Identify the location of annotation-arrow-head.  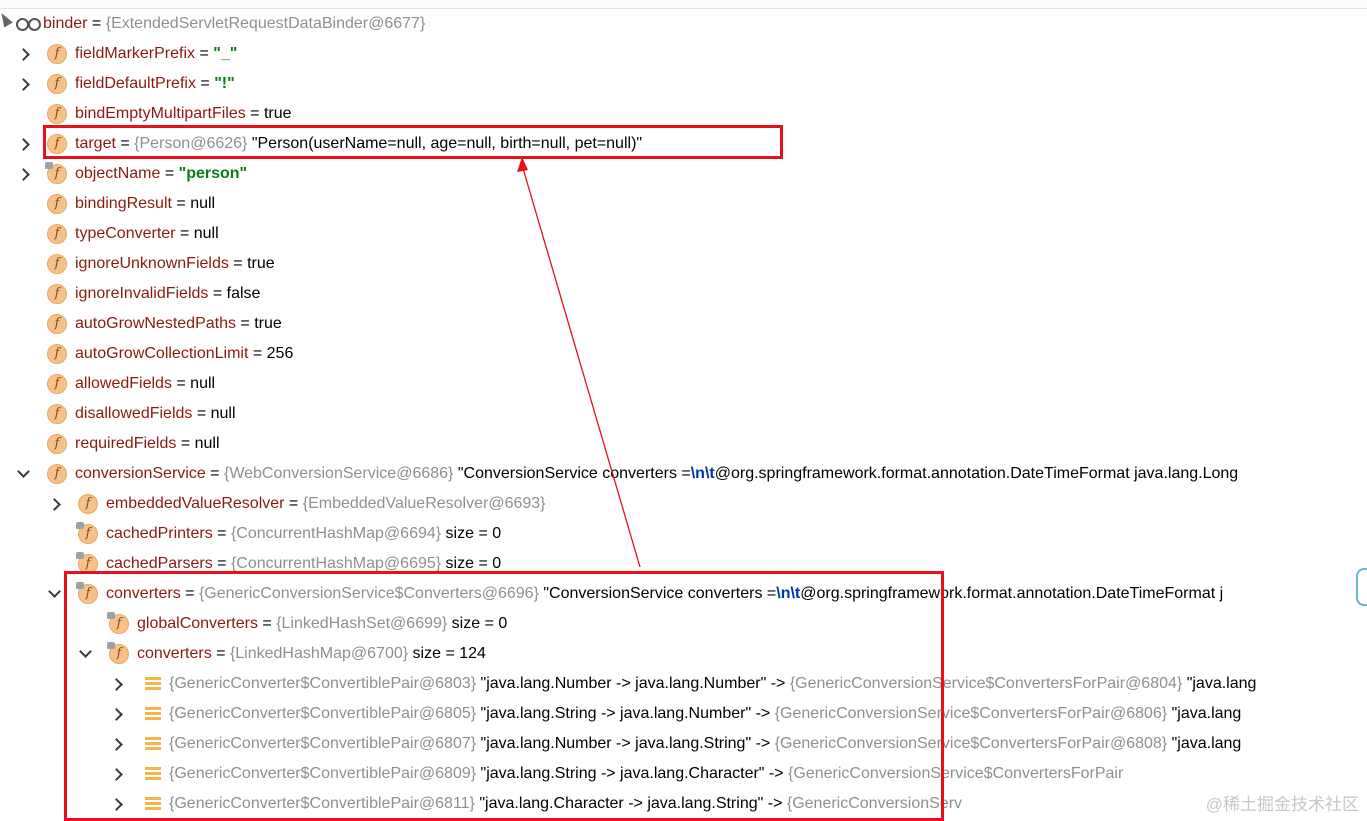
(522, 164).